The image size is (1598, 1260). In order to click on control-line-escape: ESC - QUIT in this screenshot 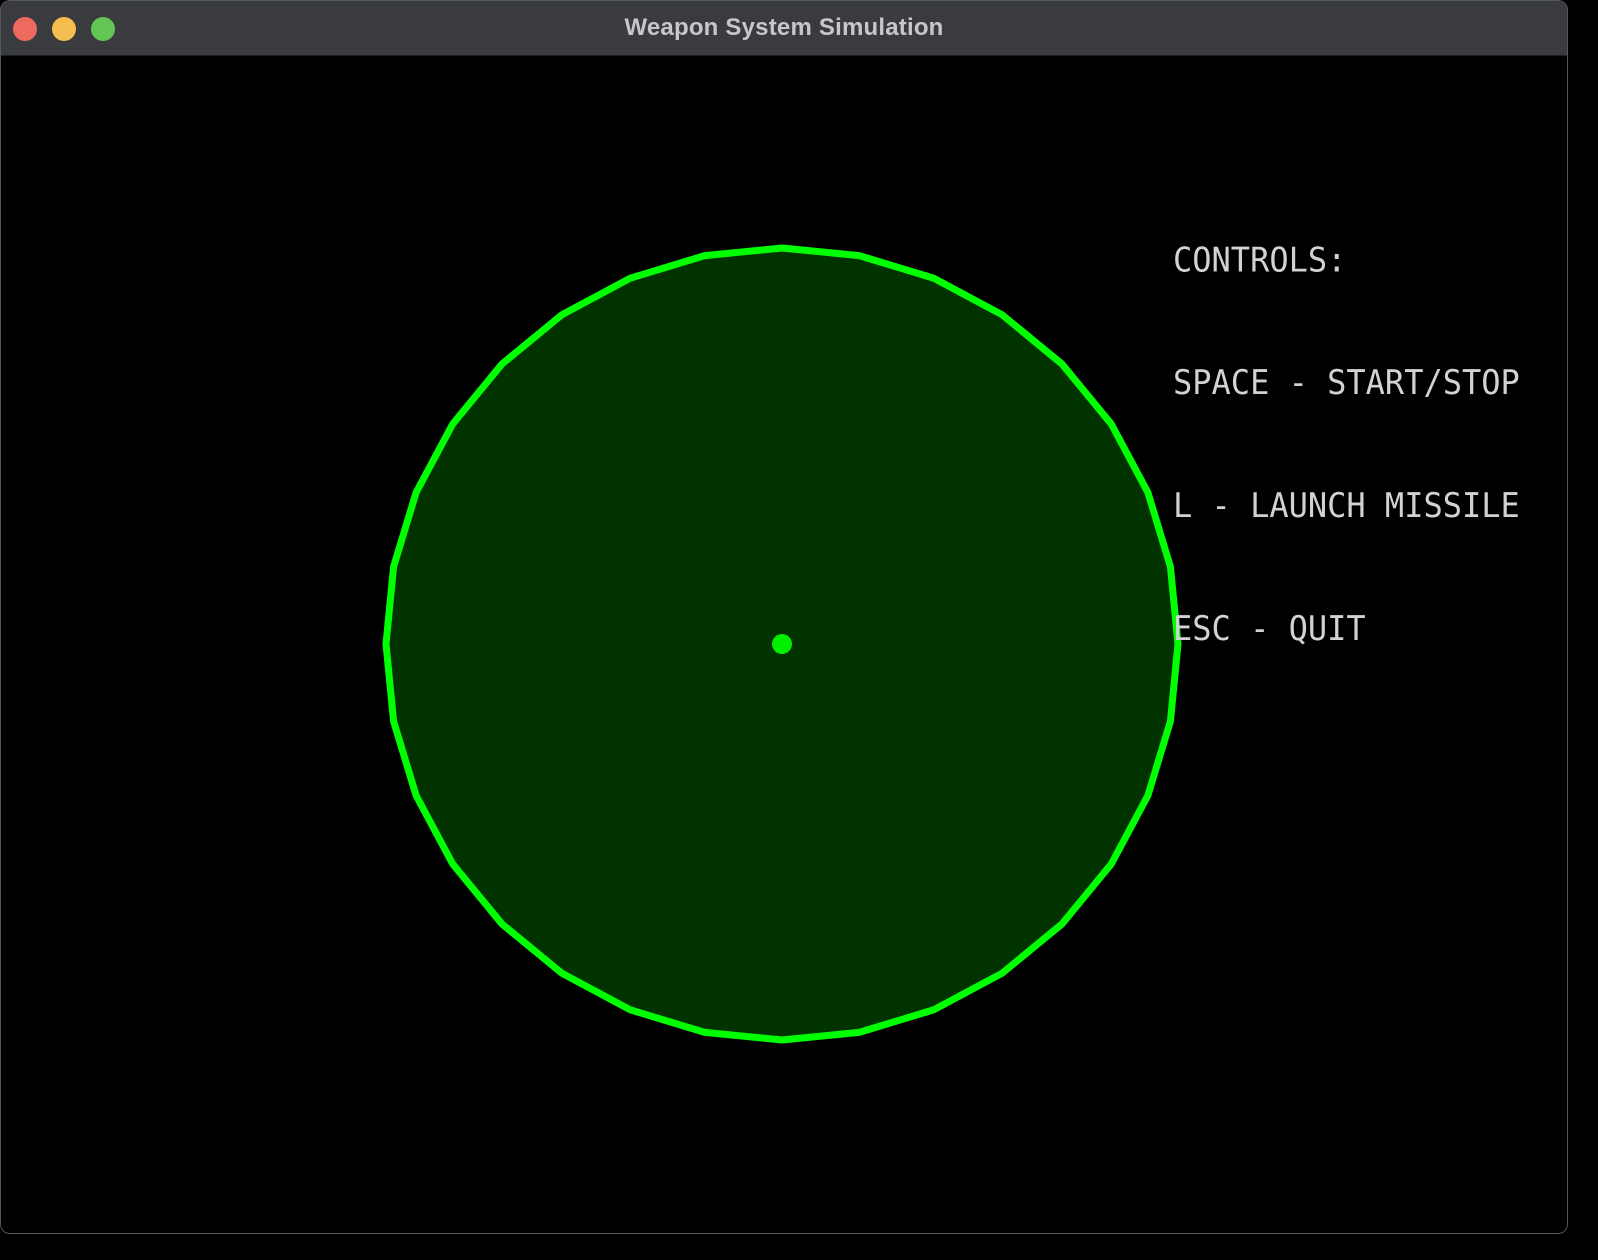, I will do `click(1269, 628)`.